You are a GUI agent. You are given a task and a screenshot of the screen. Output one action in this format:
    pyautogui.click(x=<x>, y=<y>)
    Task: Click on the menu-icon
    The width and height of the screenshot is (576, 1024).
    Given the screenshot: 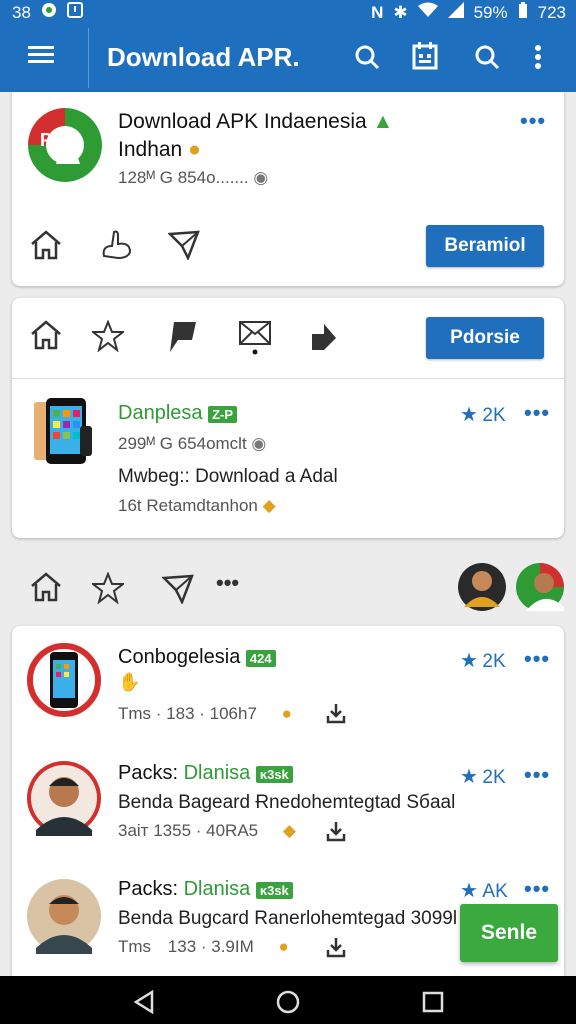 What is the action you would take?
    pyautogui.click(x=41, y=57)
    